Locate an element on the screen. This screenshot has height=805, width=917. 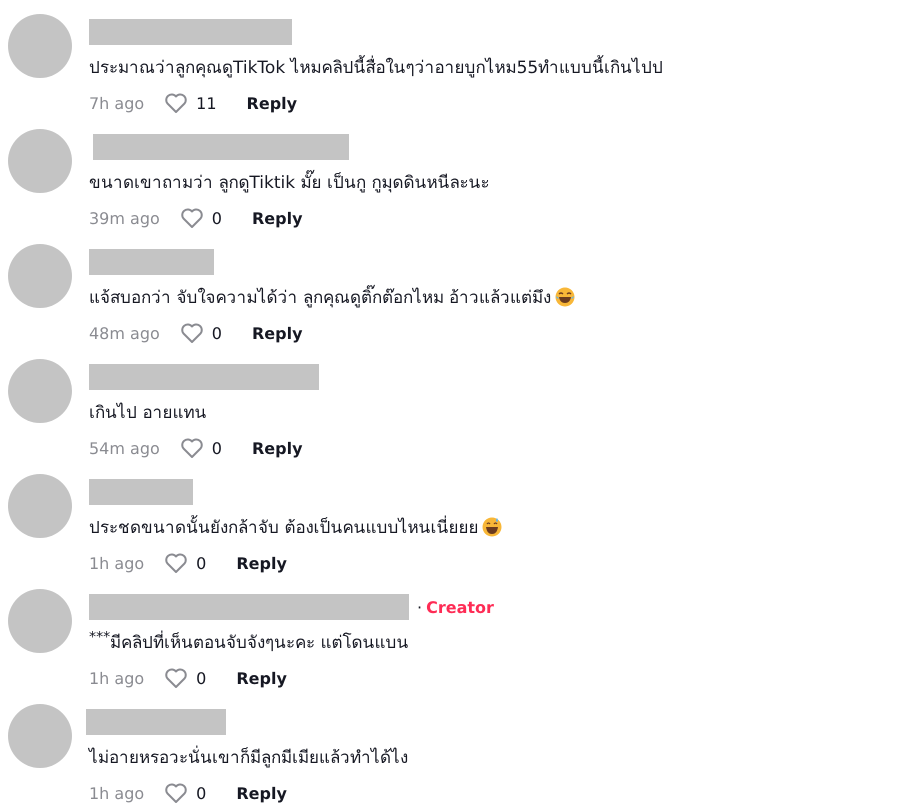
comment-time: 39m ago is located at coordinates (124, 218).